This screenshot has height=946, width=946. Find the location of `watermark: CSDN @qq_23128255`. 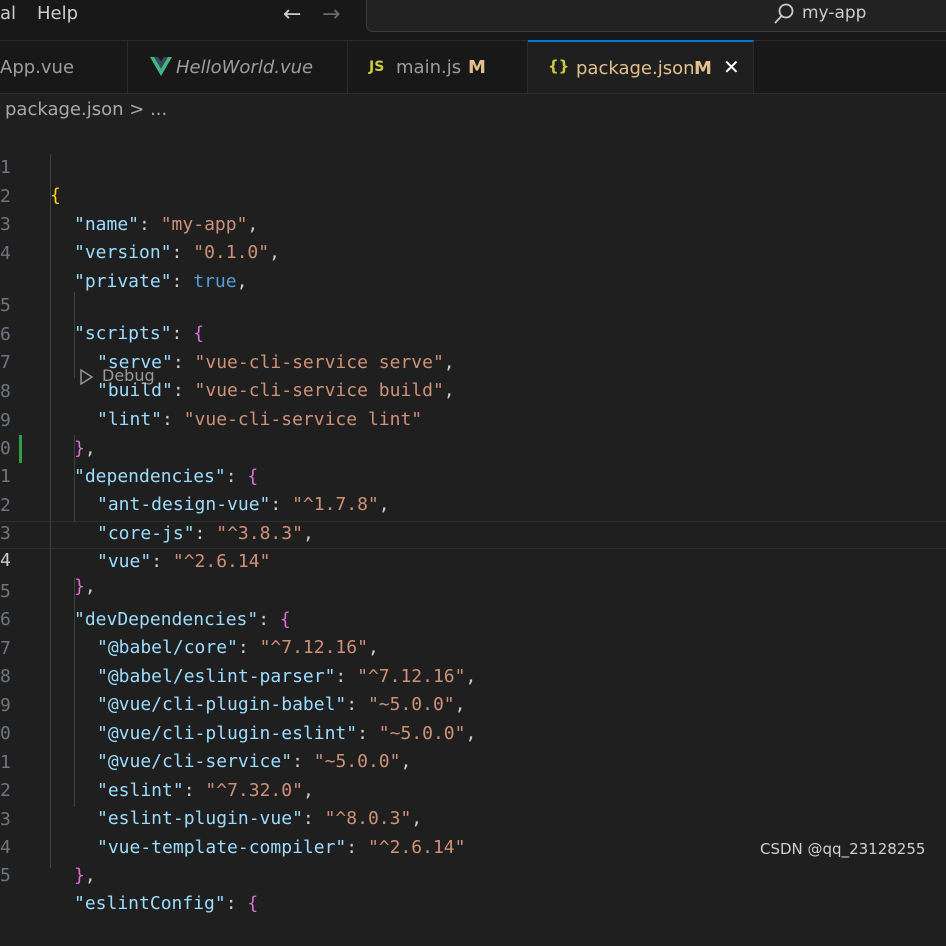

watermark: CSDN @qq_23128255 is located at coordinates (843, 849).